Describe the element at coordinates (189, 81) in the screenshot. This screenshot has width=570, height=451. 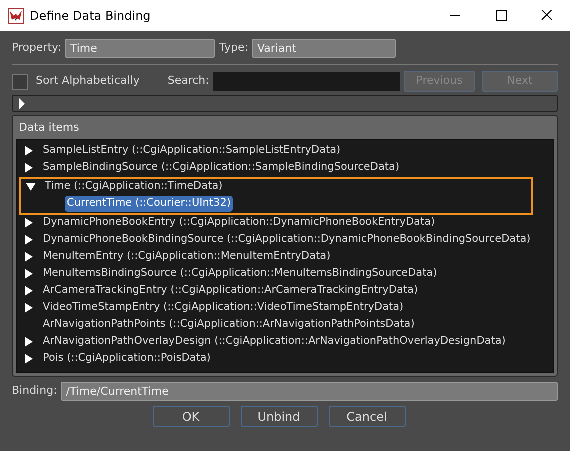
I see `search-label: Search:` at that location.